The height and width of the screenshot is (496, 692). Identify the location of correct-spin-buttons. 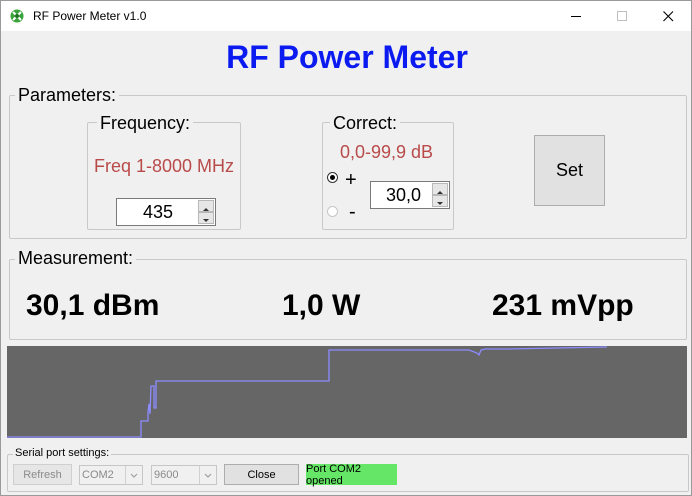
(440, 195).